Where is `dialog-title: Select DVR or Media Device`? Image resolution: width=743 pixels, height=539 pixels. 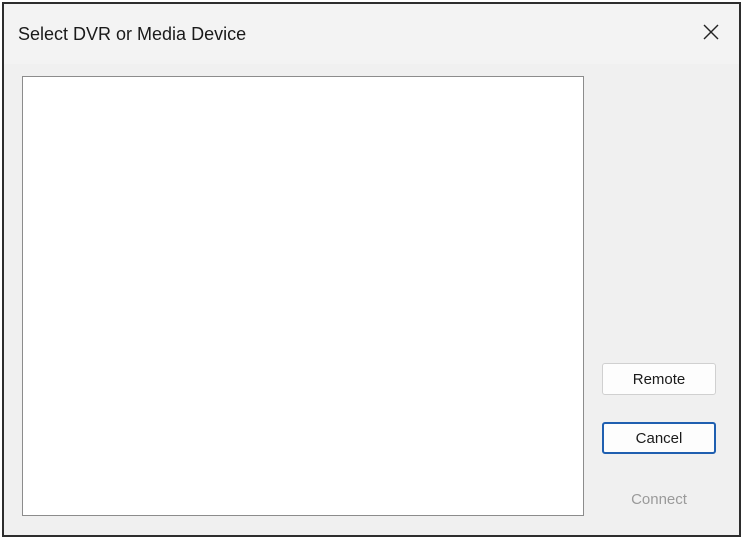 dialog-title: Select DVR or Media Device is located at coordinates (132, 34).